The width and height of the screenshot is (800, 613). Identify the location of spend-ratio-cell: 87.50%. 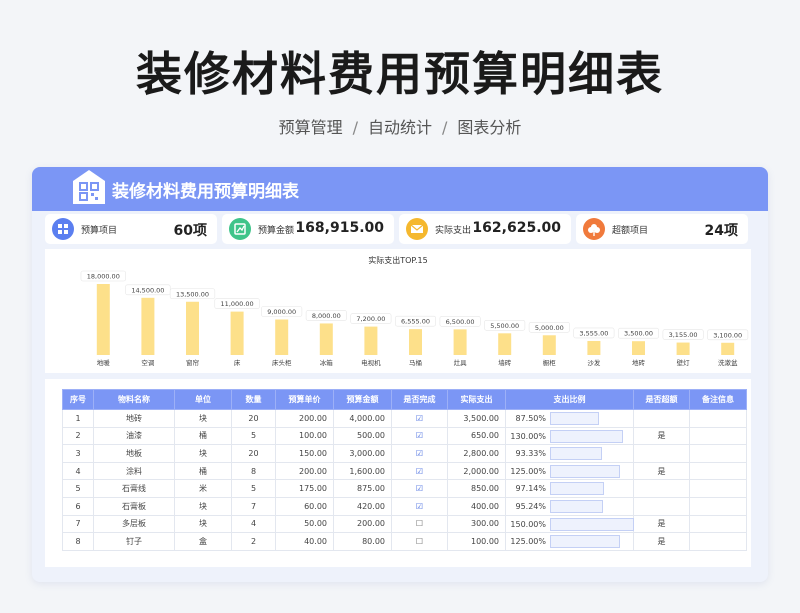
(569, 418).